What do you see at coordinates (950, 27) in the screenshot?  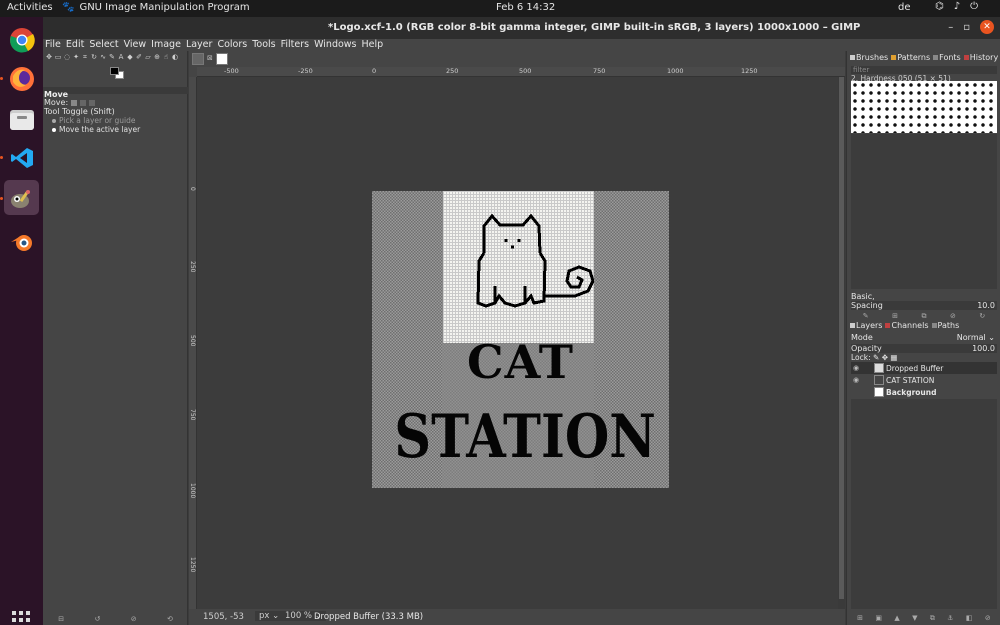 I see `minimize-button: –` at bounding box center [950, 27].